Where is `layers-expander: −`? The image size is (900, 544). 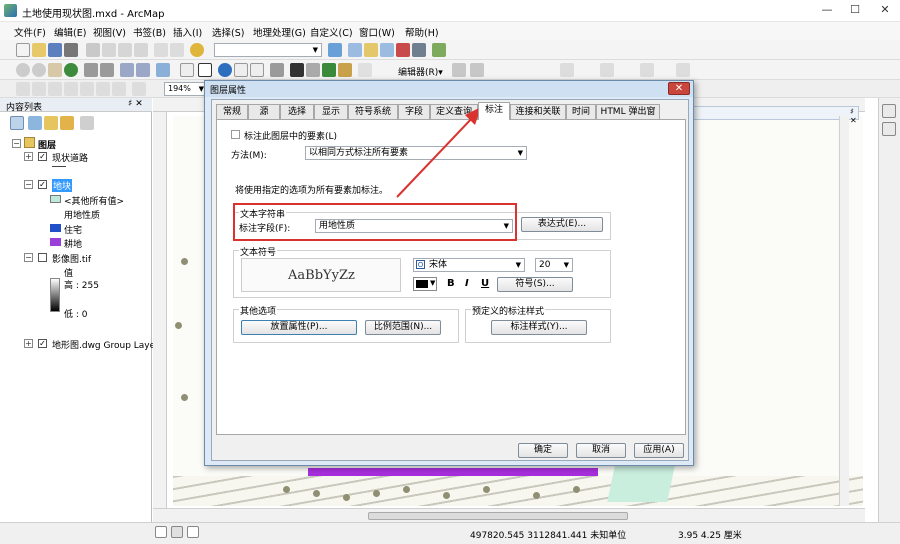
layers-expander: − is located at coordinates (16, 143).